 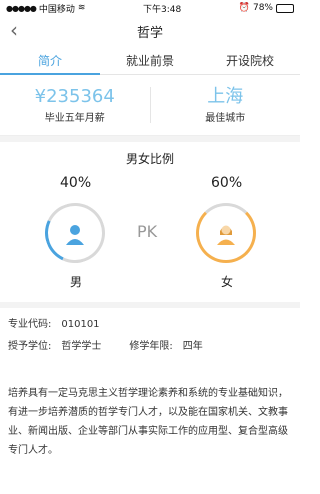 I want to click on status-time: 下午3:48, so click(x=162, y=9).